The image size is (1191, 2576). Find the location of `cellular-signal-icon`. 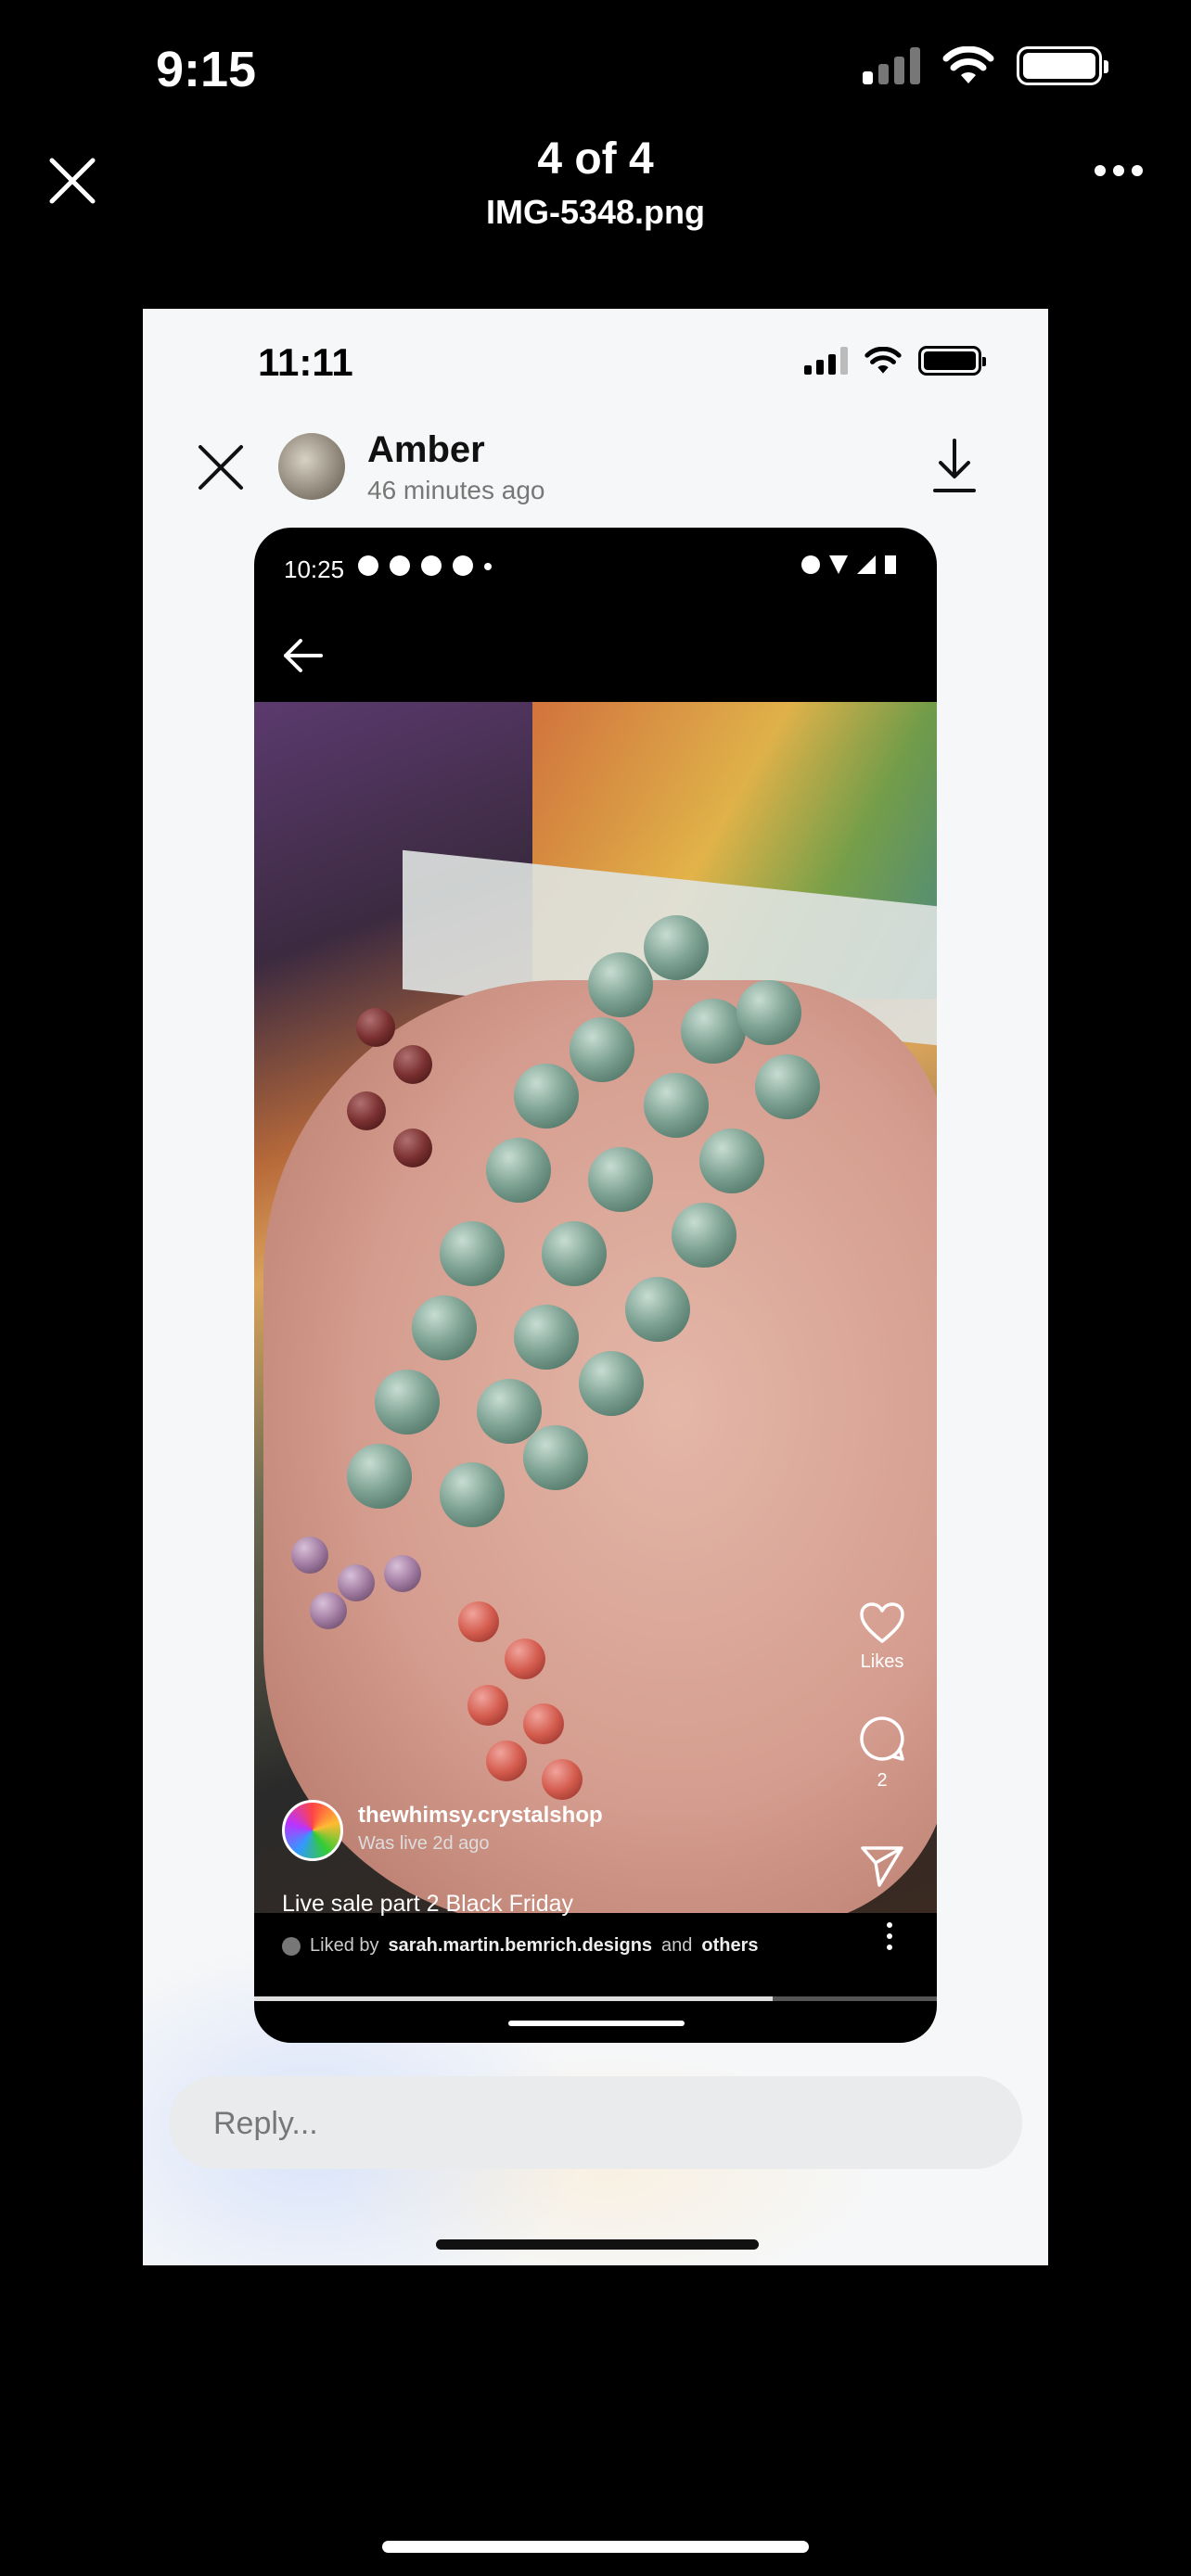

cellular-signal-icon is located at coordinates (892, 66).